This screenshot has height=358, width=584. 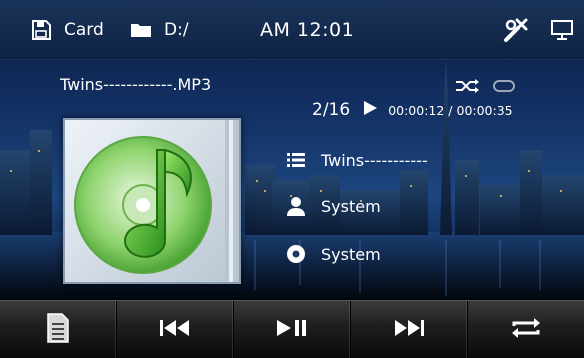 What do you see at coordinates (351, 206) in the screenshot?
I see `track-artist: System` at bounding box center [351, 206].